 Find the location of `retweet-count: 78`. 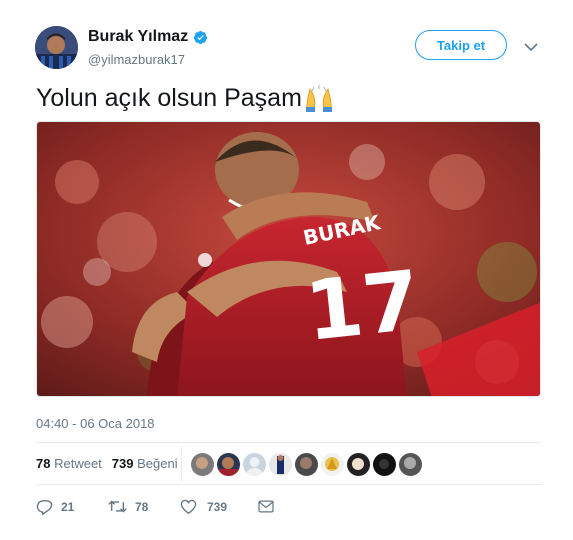

retweet-count: 78 is located at coordinates (142, 506).